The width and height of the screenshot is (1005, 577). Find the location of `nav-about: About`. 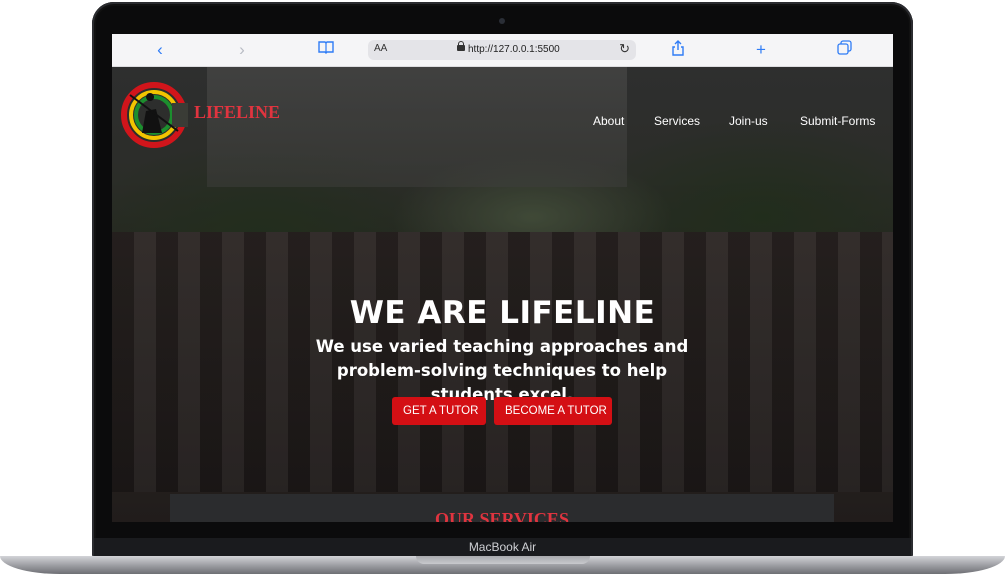

nav-about: About is located at coordinates (608, 121).